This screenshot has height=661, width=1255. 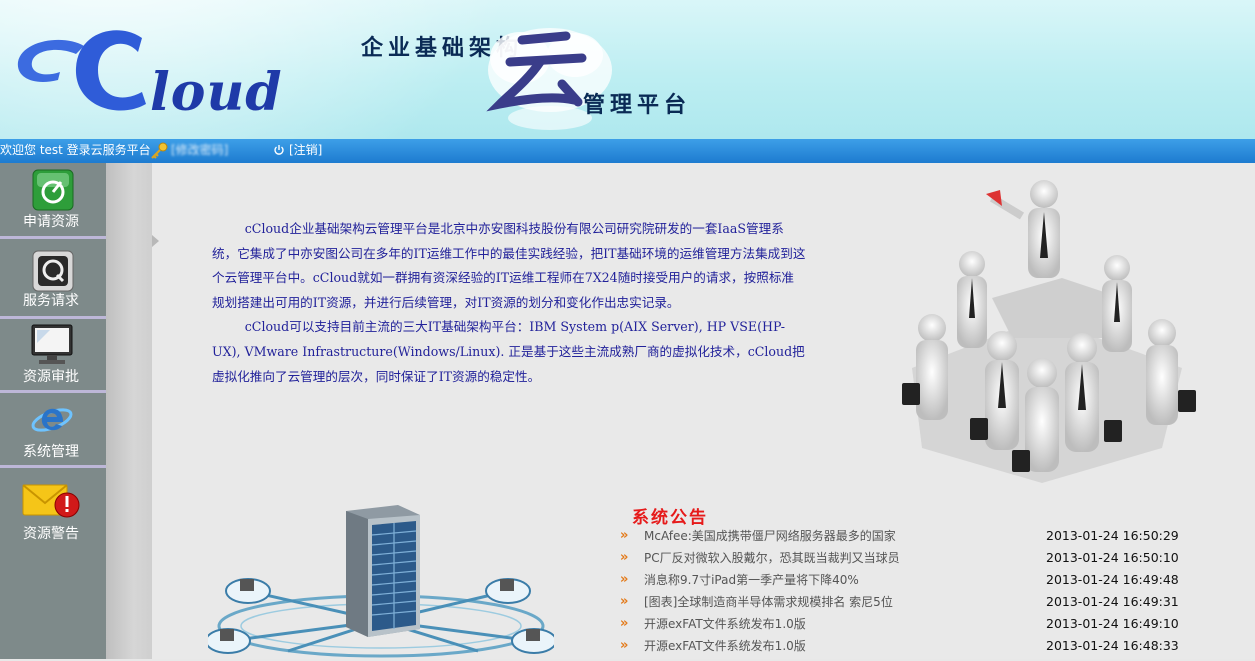 I want to click on sidebar: 申请资源 服务请求 资源审批 系统管理 资源警告, so click(x=53, y=411).